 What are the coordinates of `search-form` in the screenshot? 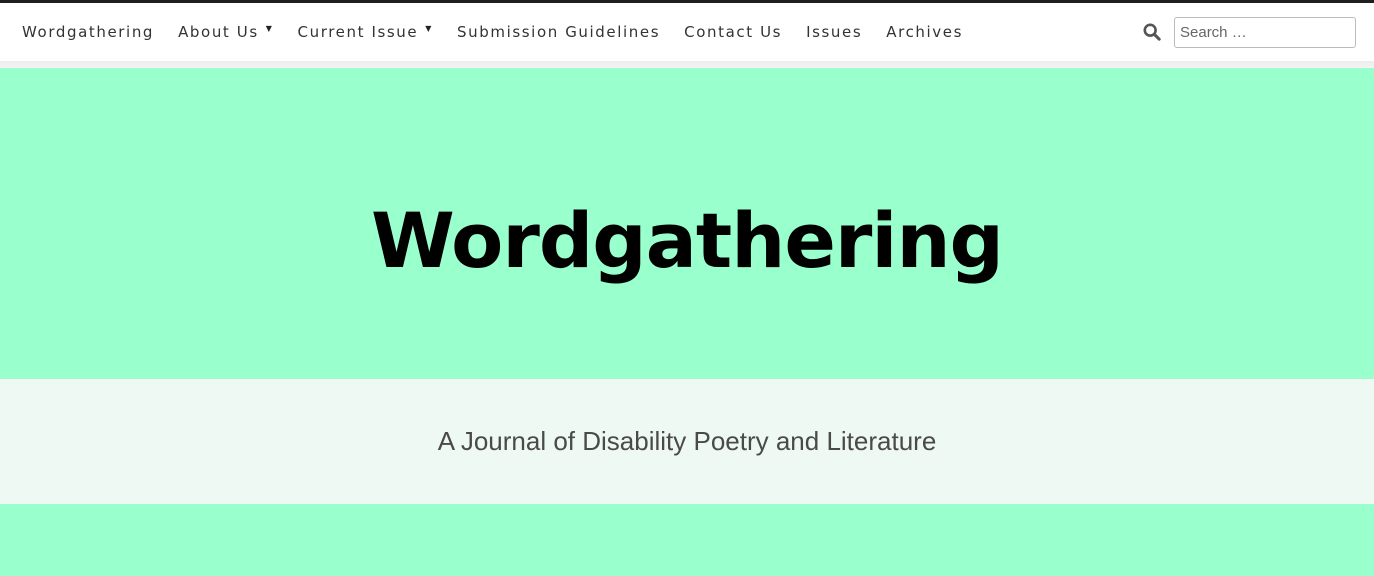 It's located at (1249, 32).